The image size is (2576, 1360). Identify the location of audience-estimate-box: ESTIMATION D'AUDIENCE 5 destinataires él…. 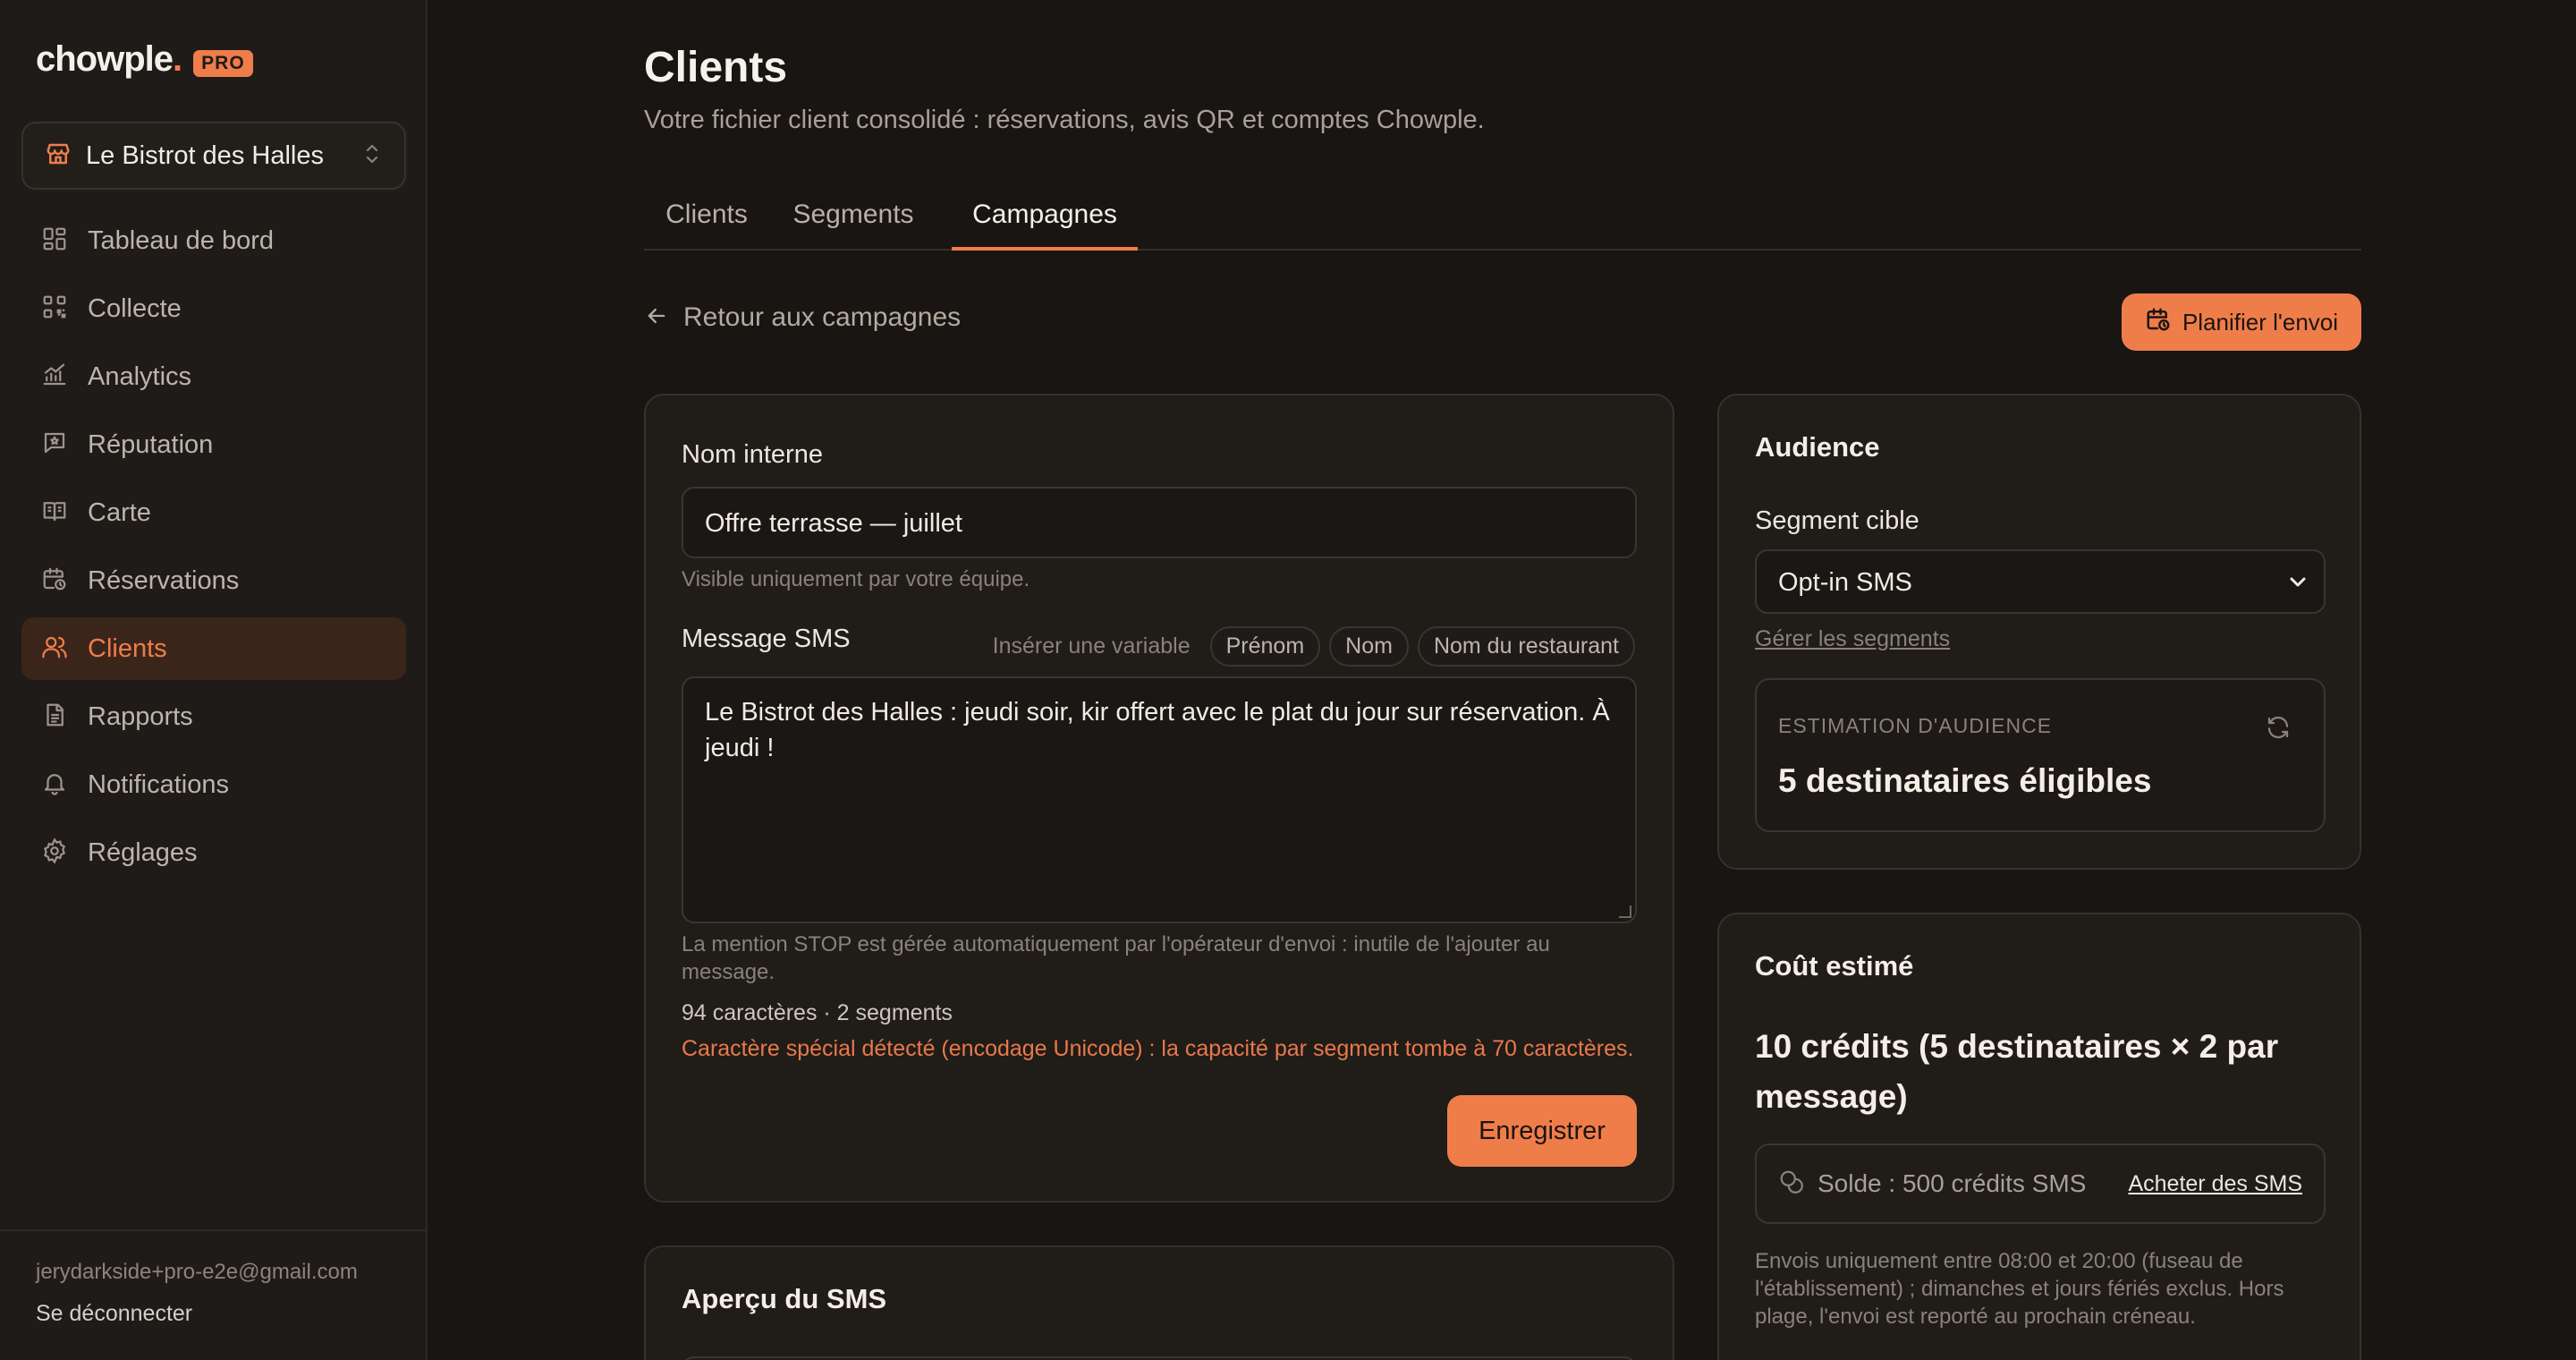
(2040, 755).